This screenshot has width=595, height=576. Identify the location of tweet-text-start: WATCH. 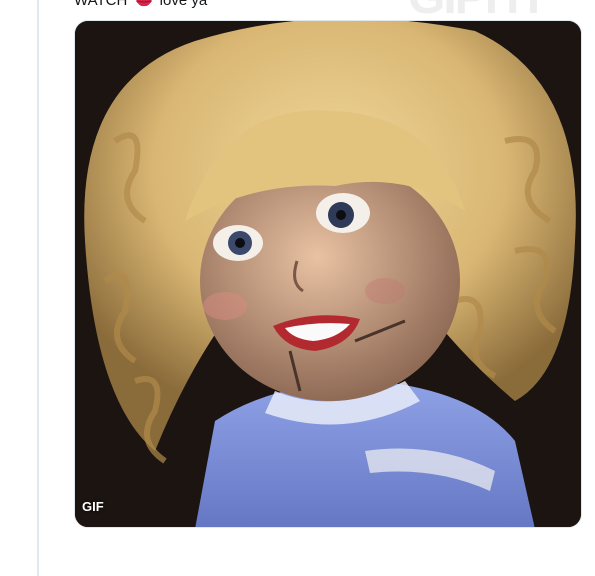
(101, 4).